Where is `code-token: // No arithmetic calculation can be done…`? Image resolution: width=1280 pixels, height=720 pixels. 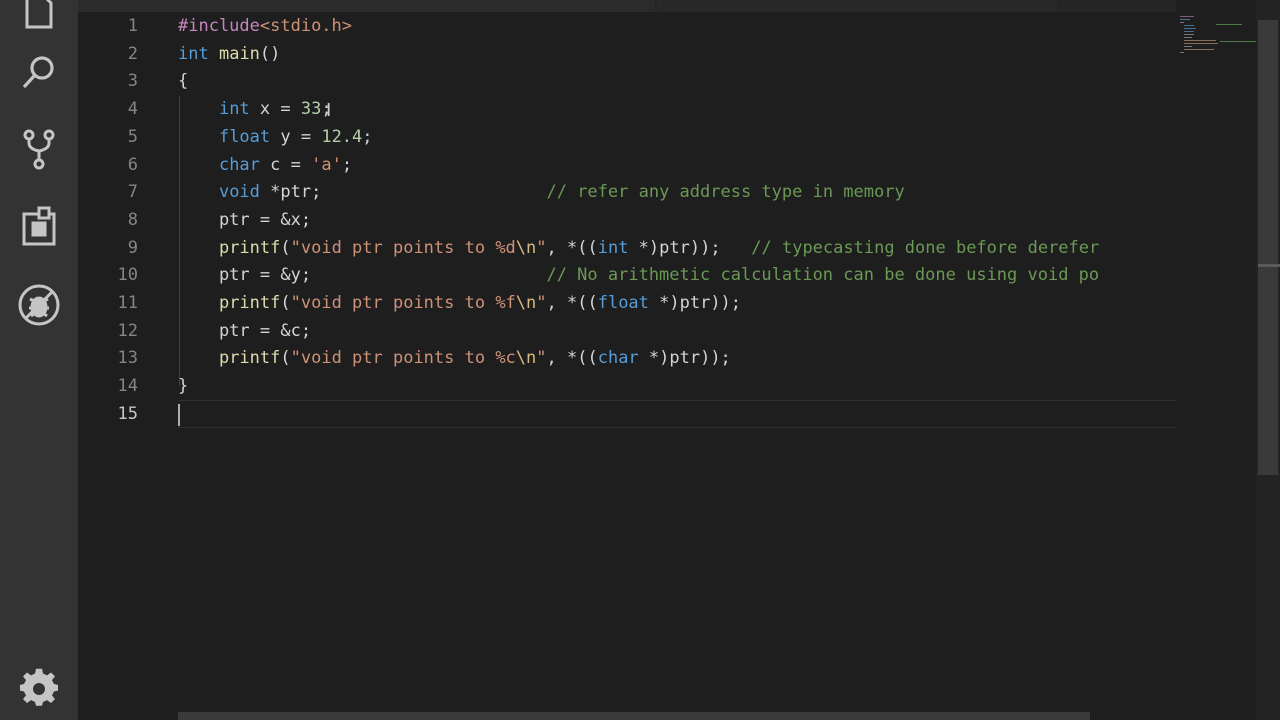
code-token: // No arithmetic calculation can be done… is located at coordinates (823, 275).